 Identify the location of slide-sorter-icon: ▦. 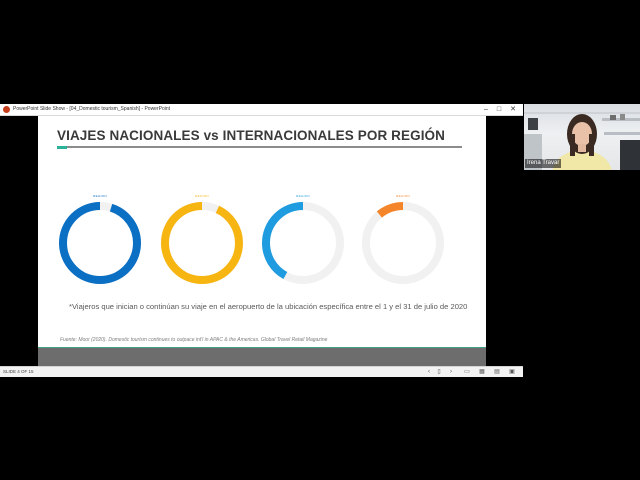
(482, 372).